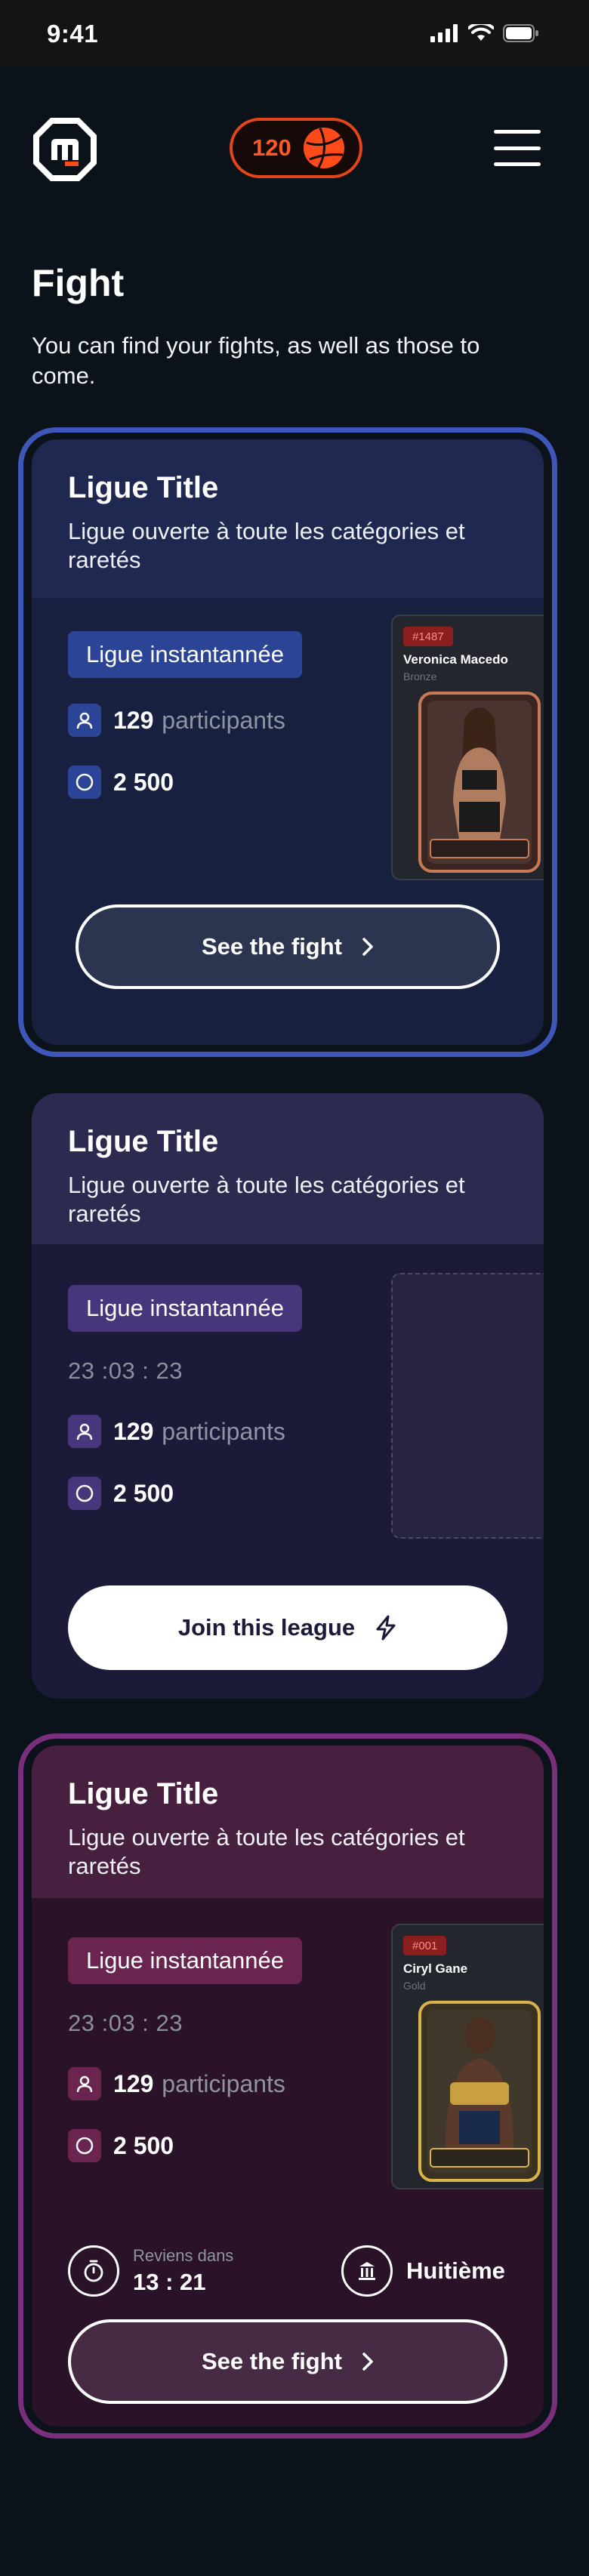 Image resolution: width=589 pixels, height=2576 pixels. What do you see at coordinates (93, 2271) in the screenshot?
I see `stopwatch-icon` at bounding box center [93, 2271].